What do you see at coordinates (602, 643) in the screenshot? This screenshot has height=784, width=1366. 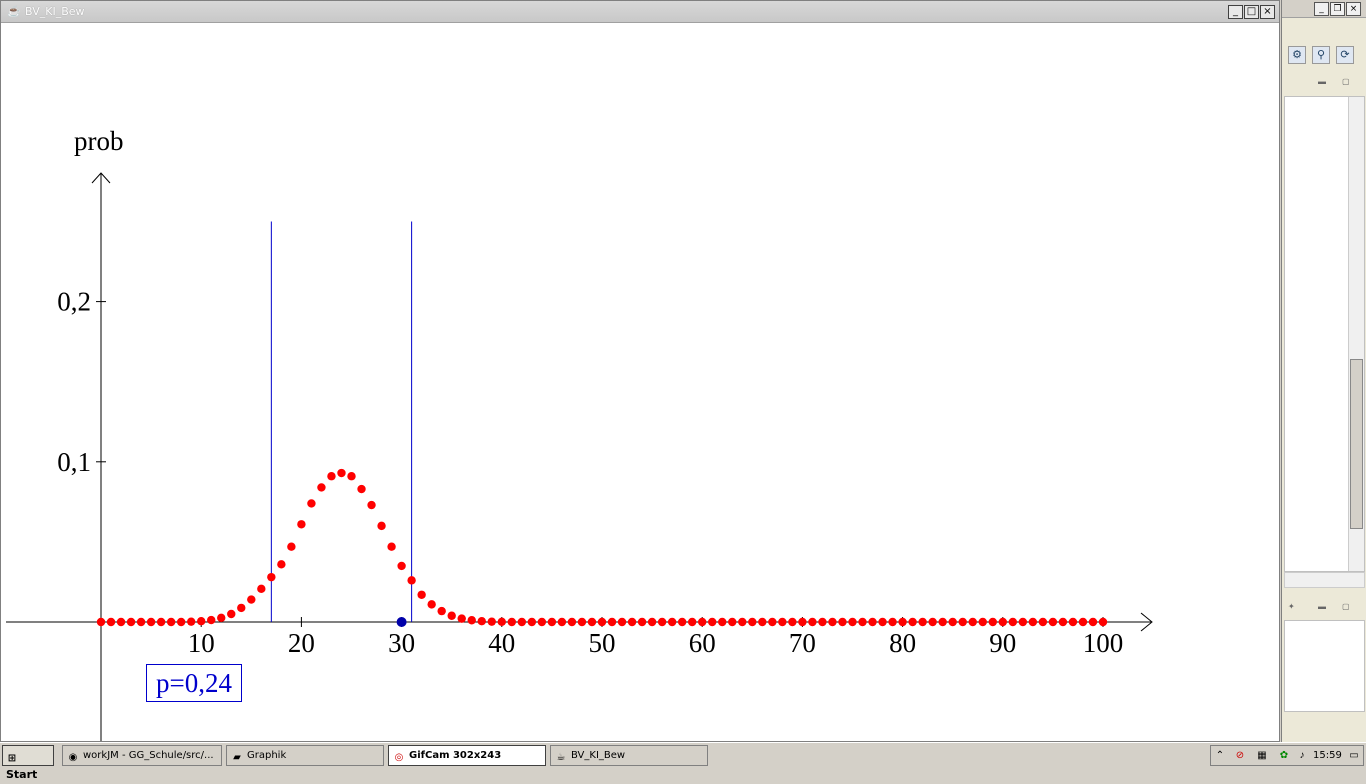 I see `x-tick-label: 50` at bounding box center [602, 643].